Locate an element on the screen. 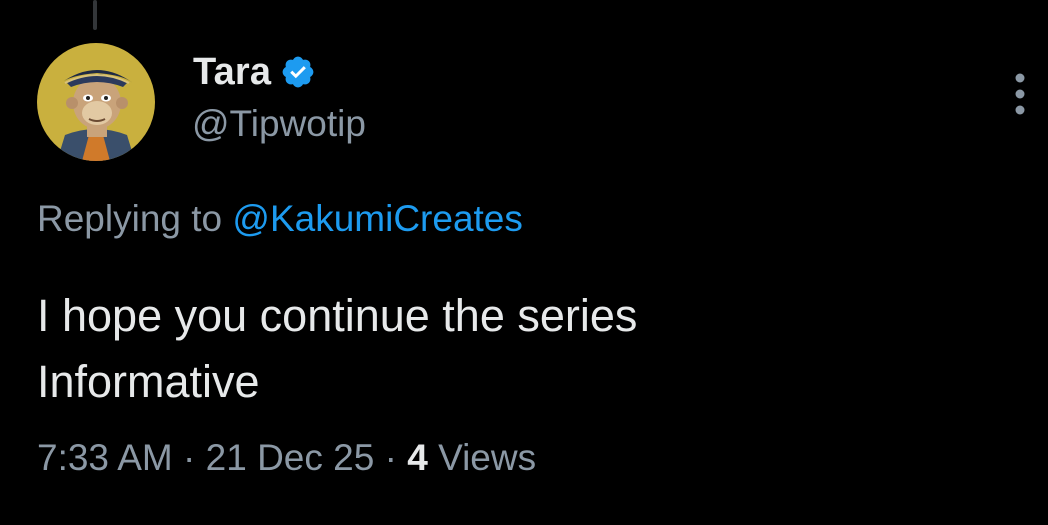  more-vertical-icon is located at coordinates (1020, 94).